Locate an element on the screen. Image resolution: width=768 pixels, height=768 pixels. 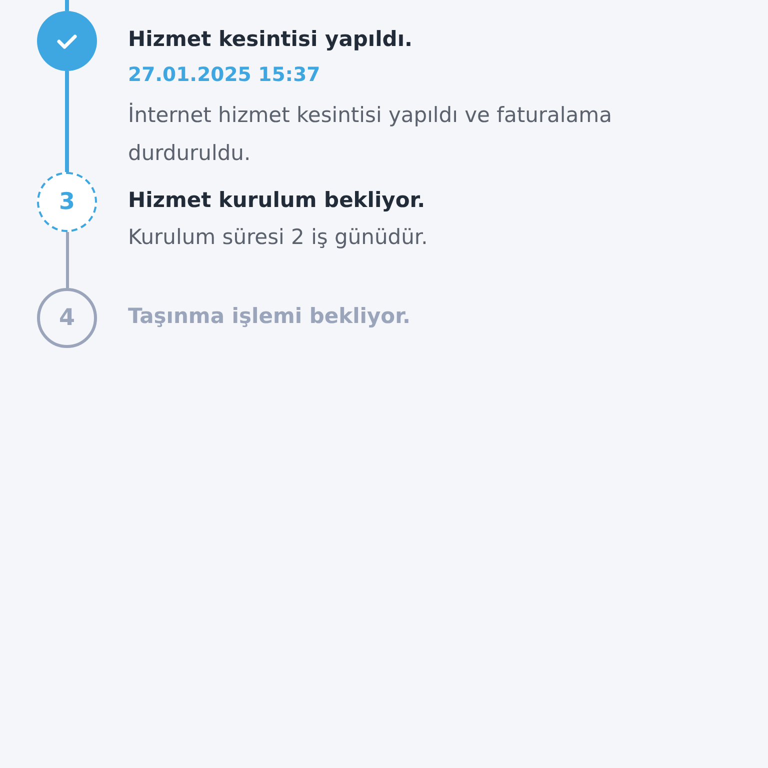
step-description: Kurulum süresi 2 iş günüdür. is located at coordinates (278, 237).